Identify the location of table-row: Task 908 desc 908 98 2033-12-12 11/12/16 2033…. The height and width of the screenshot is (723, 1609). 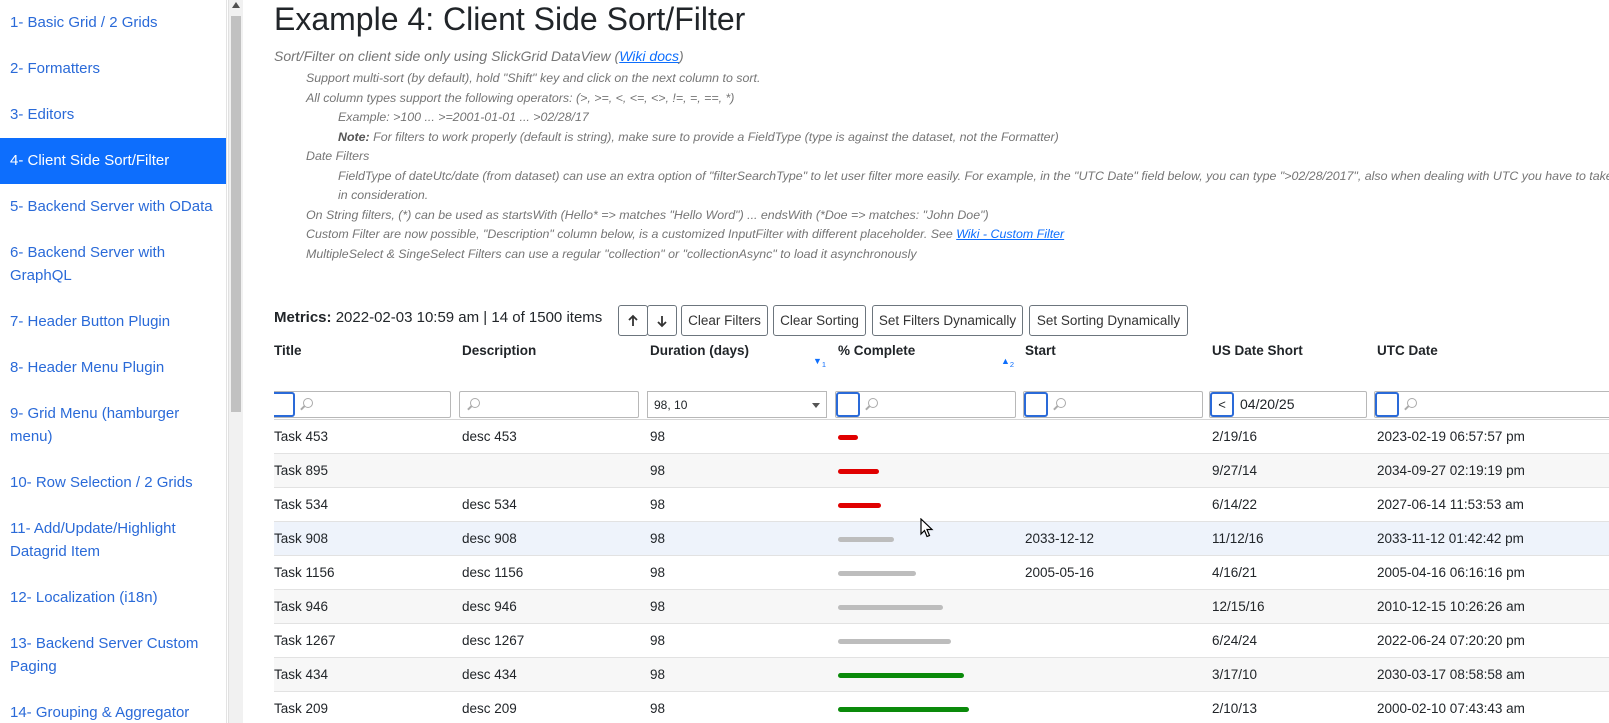
(941, 539).